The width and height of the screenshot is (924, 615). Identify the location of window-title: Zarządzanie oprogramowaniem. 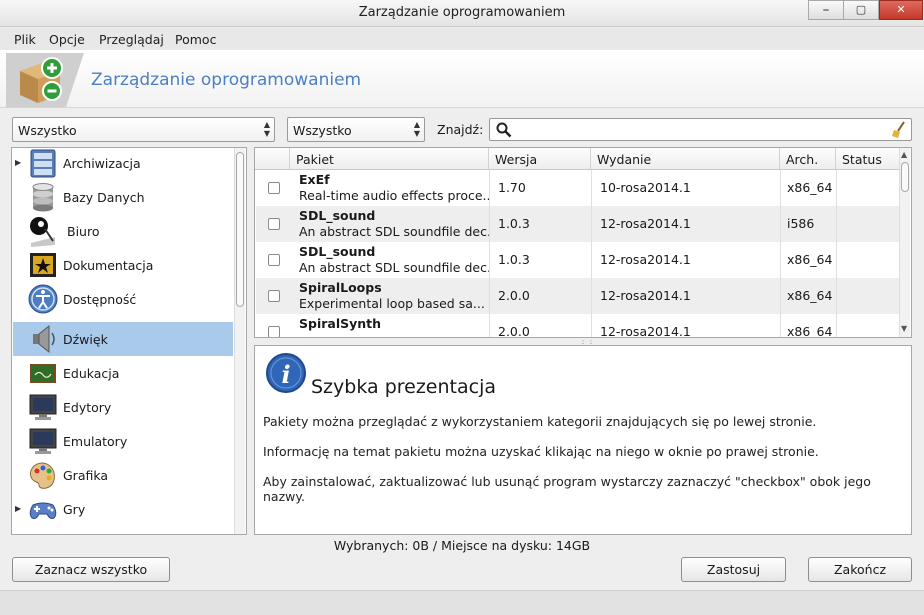
(462, 12).